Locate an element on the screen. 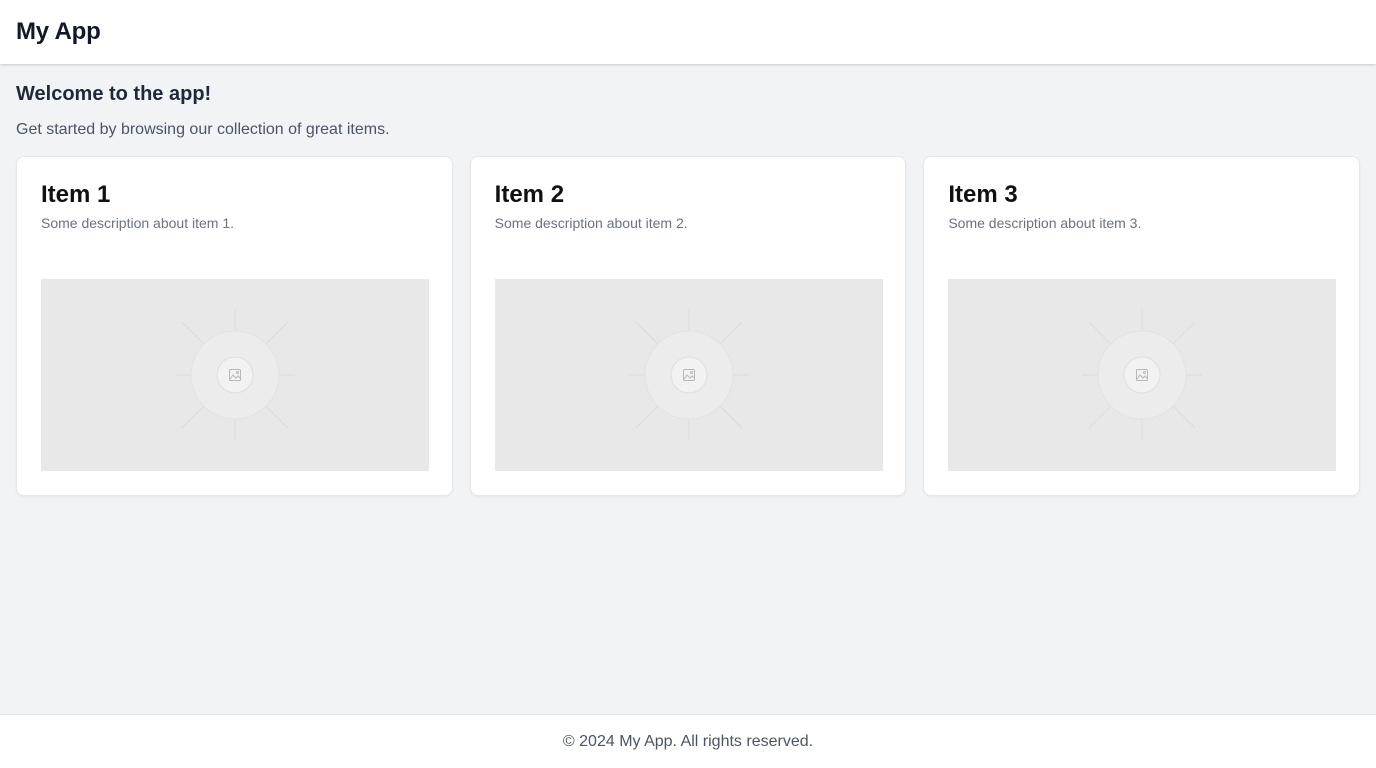 The height and width of the screenshot is (768, 1376). item-card: Item 3 Some description about item 3. is located at coordinates (1142, 326).